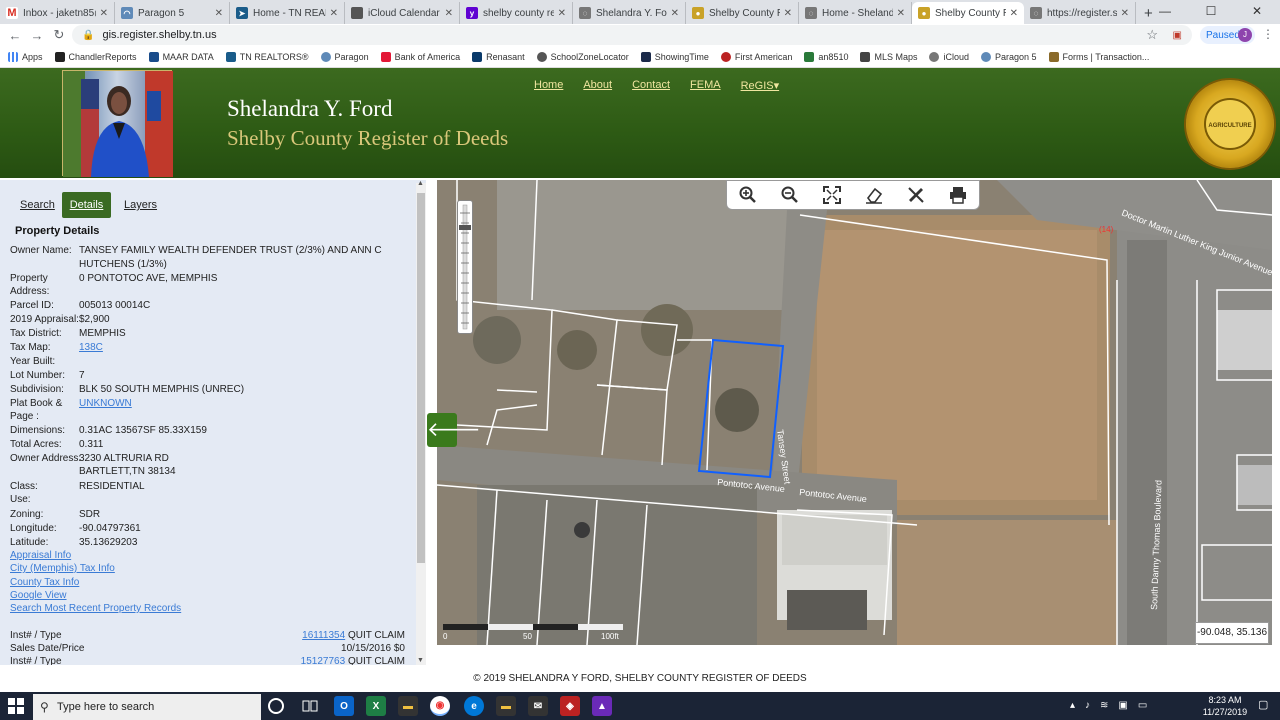  Describe the element at coordinates (276, 706) in the screenshot. I see `cortana-icon` at that location.